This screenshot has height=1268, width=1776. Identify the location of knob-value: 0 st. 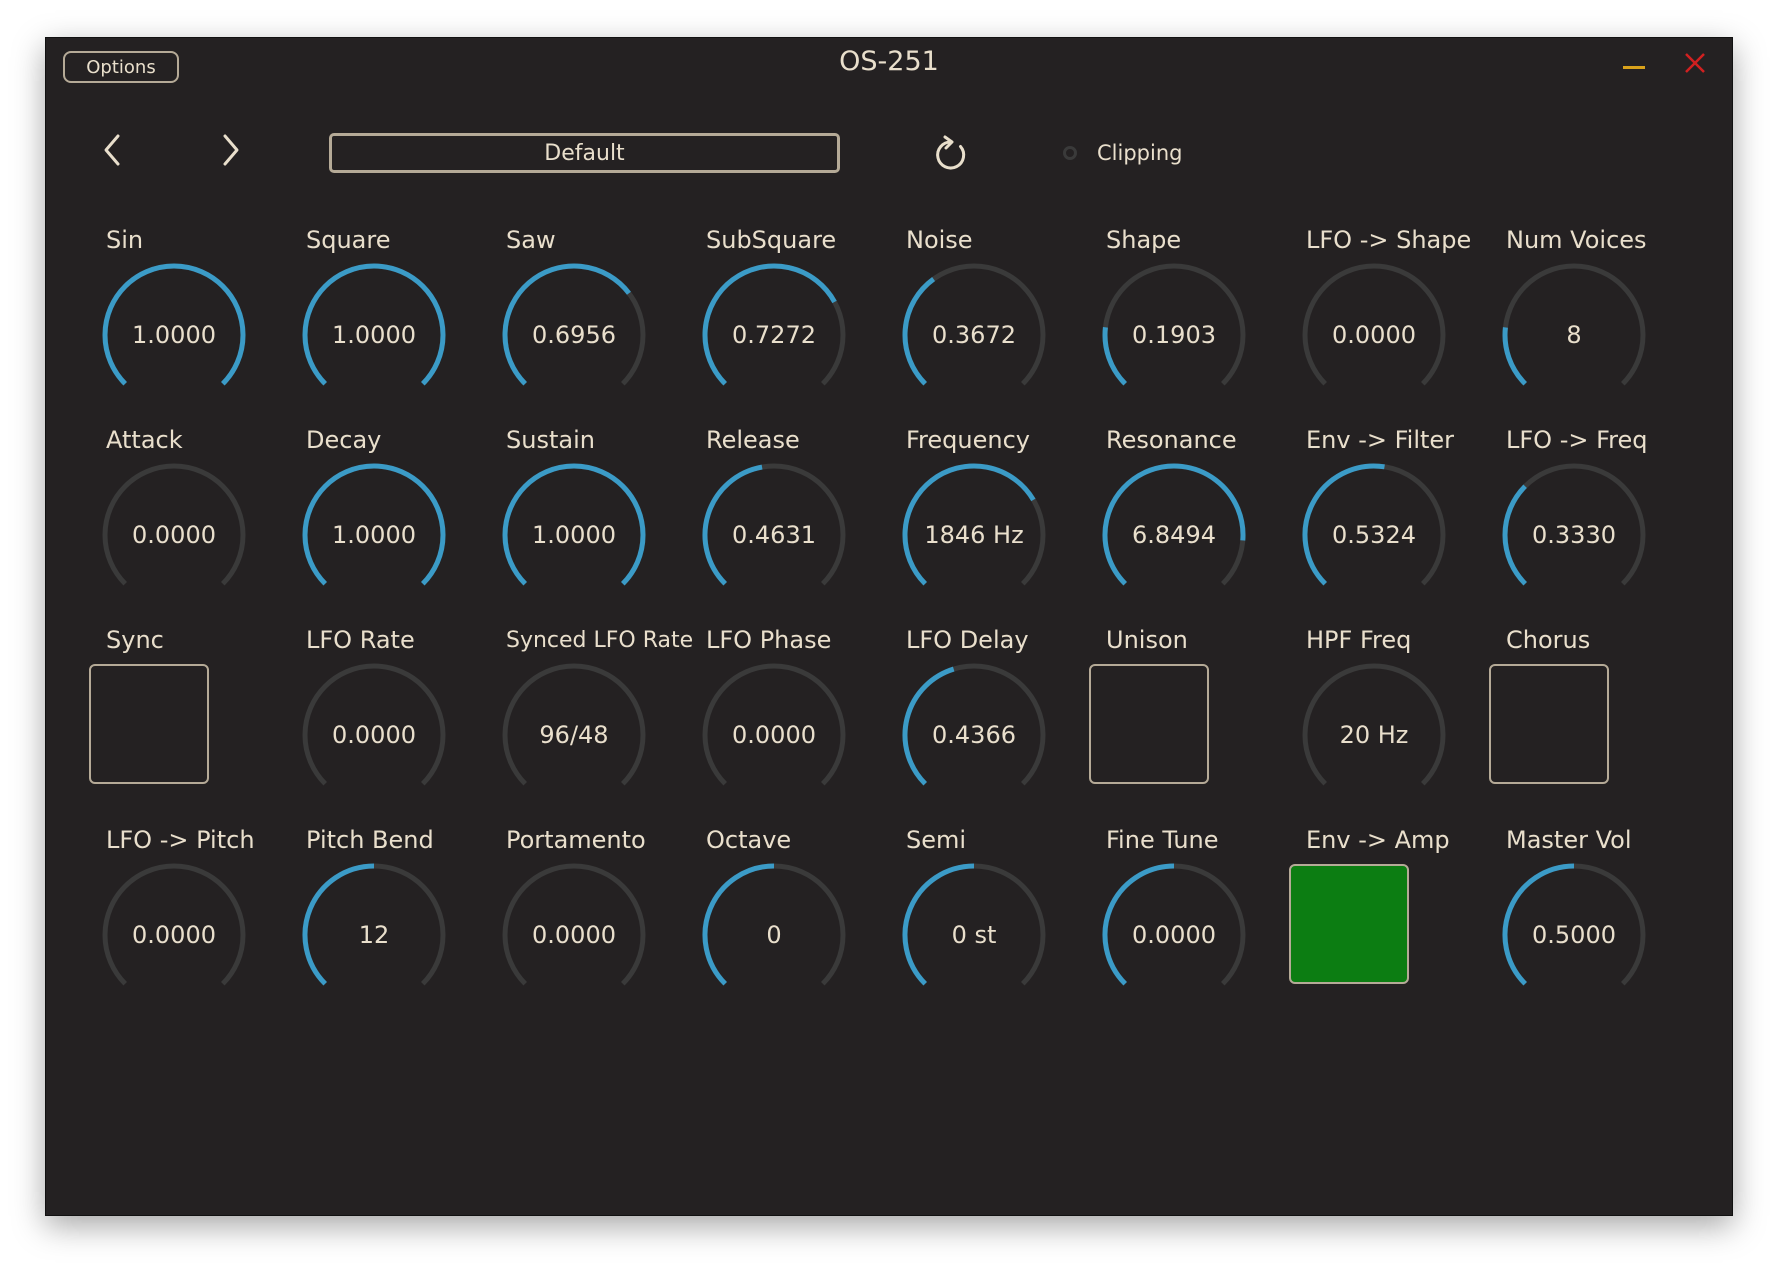
(974, 935).